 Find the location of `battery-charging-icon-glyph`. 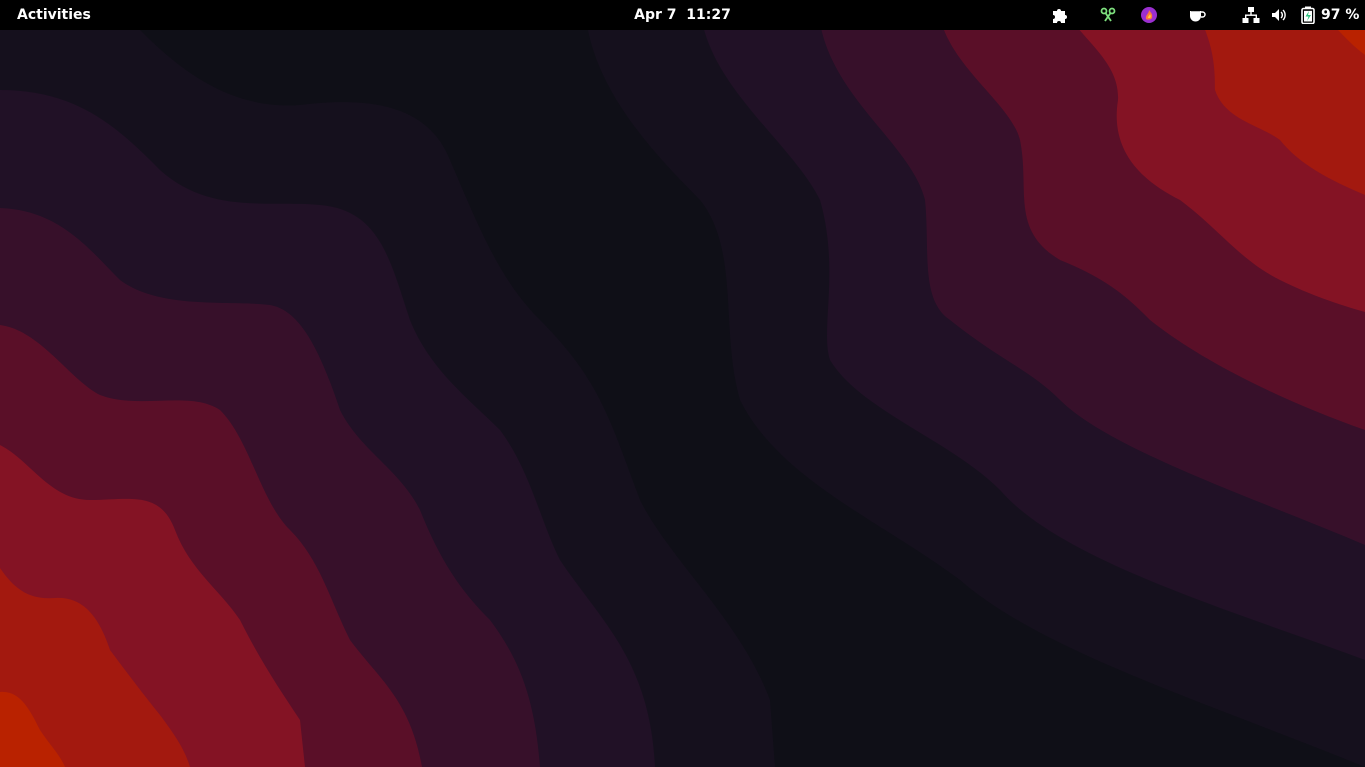

battery-charging-icon-glyph is located at coordinates (1308, 15).